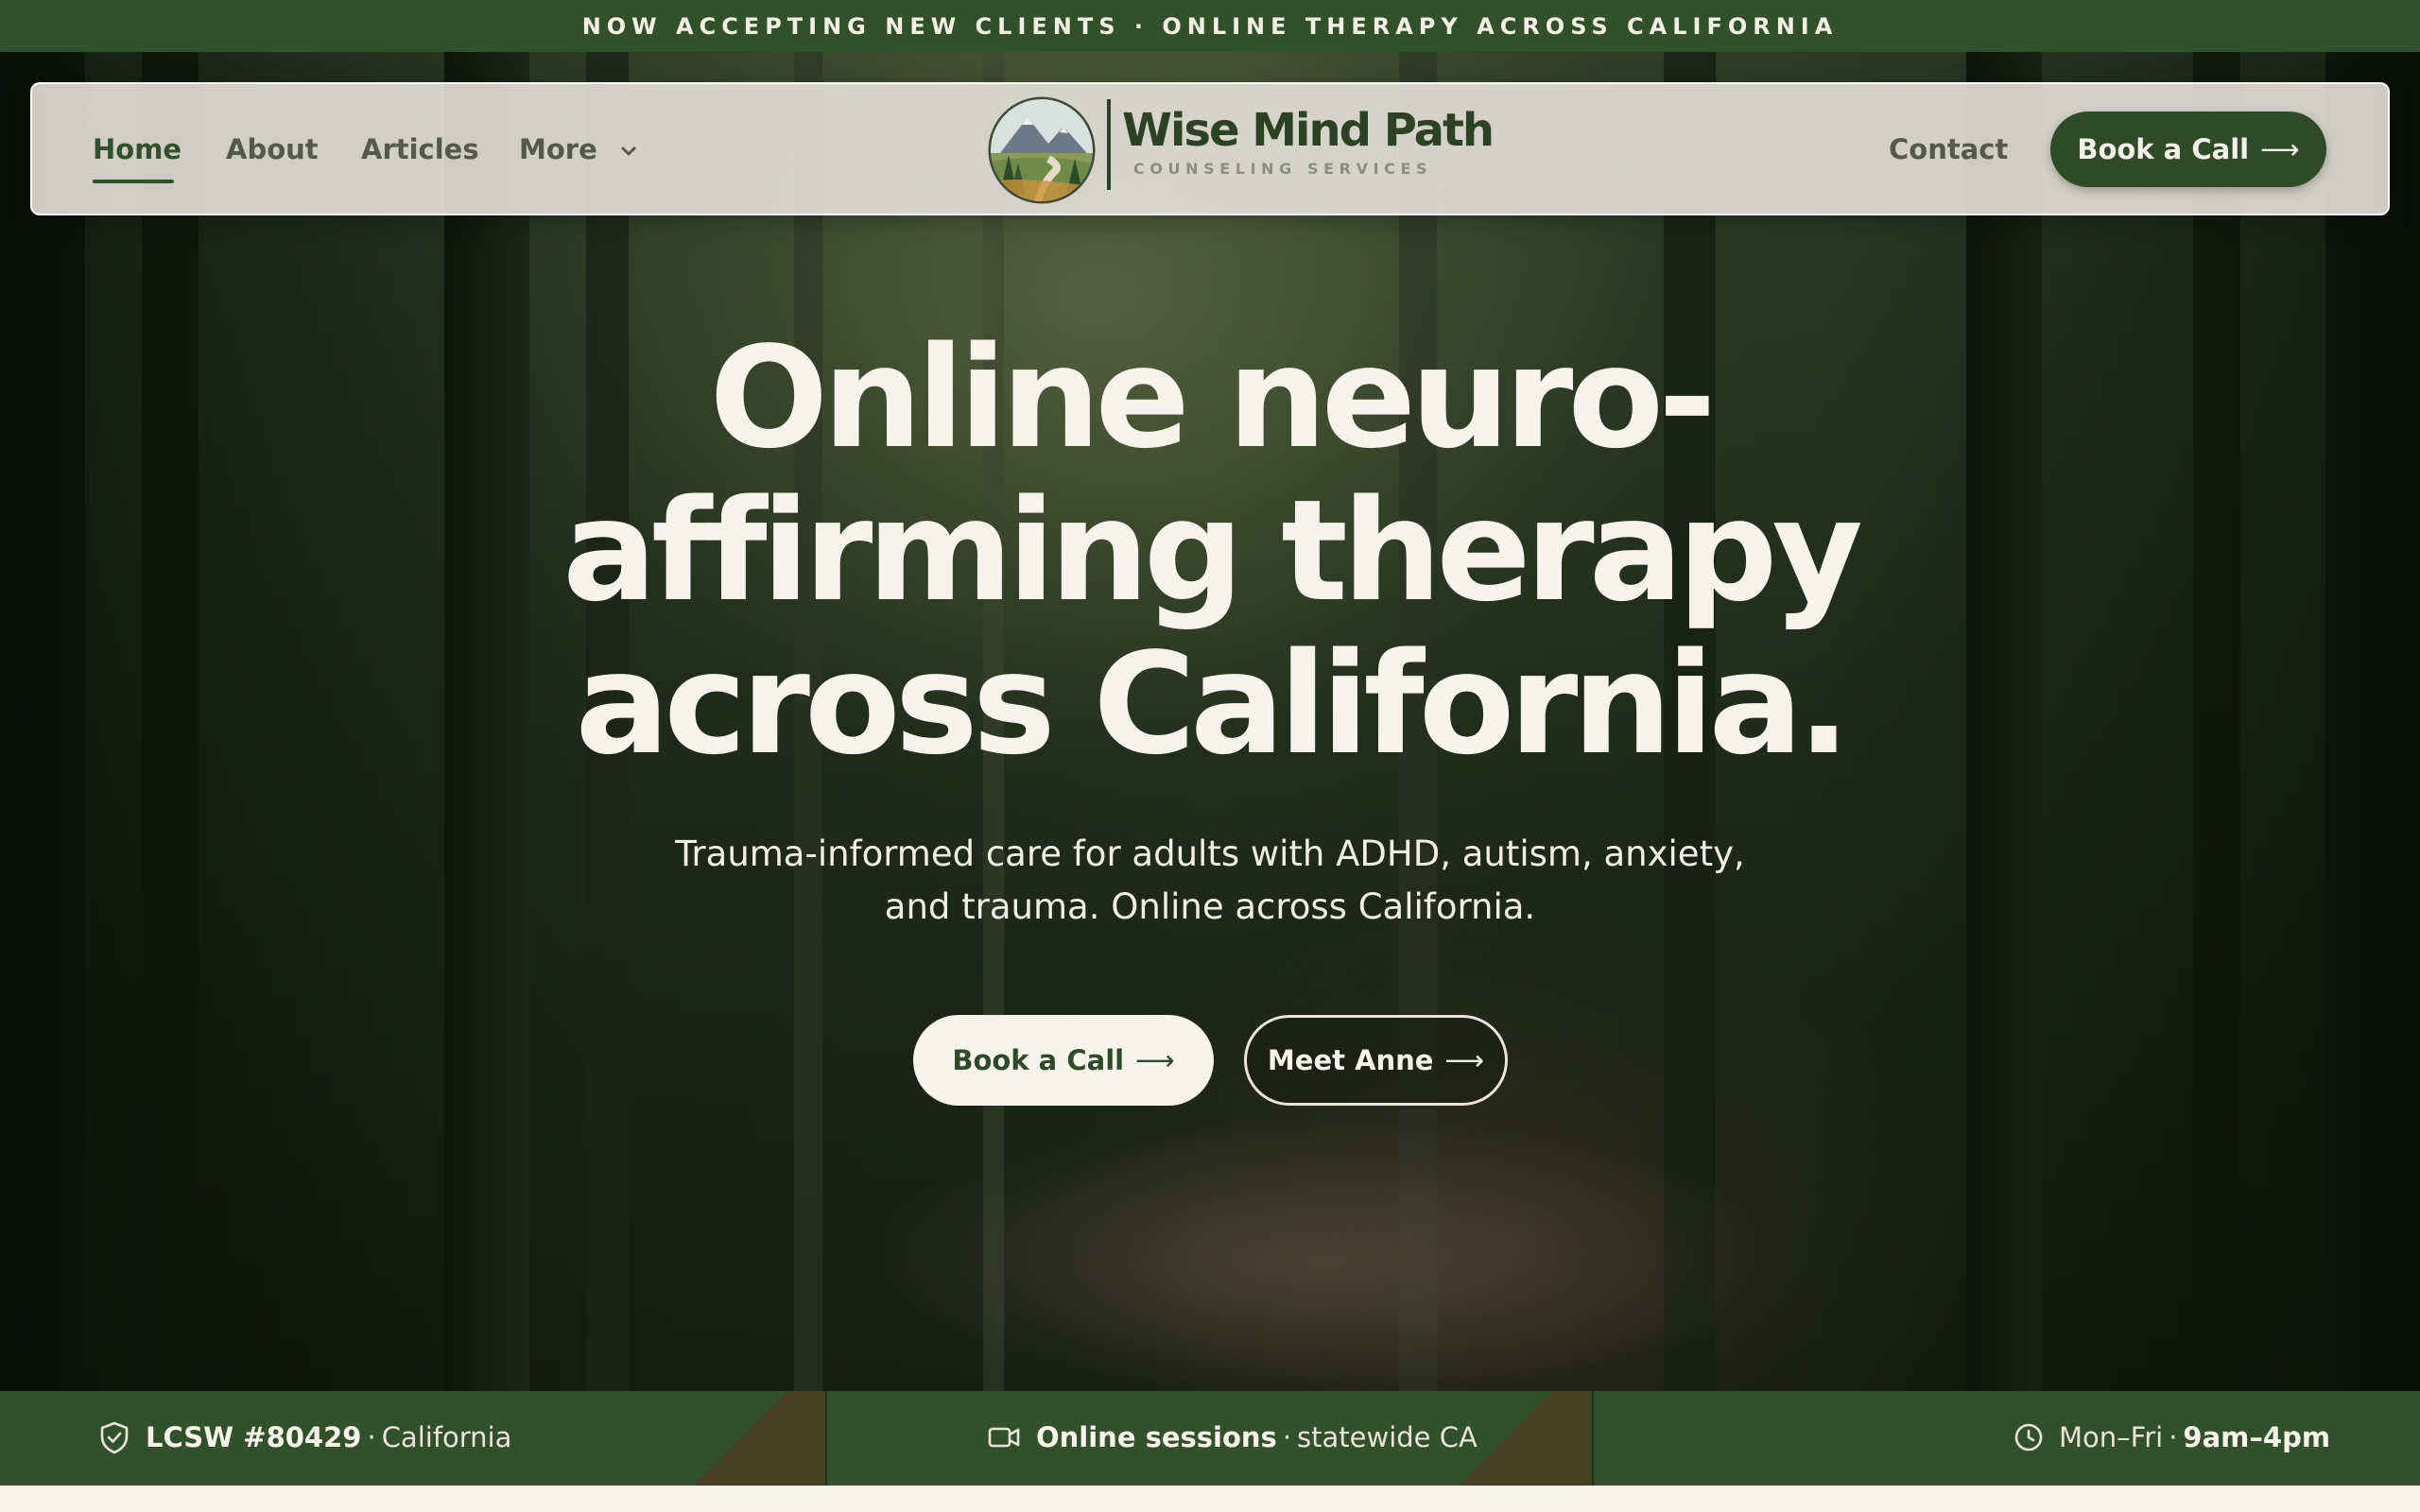 Image resolution: width=2420 pixels, height=1512 pixels. Describe the element at coordinates (558, 149) in the screenshot. I see `nav-more-label: More` at that location.